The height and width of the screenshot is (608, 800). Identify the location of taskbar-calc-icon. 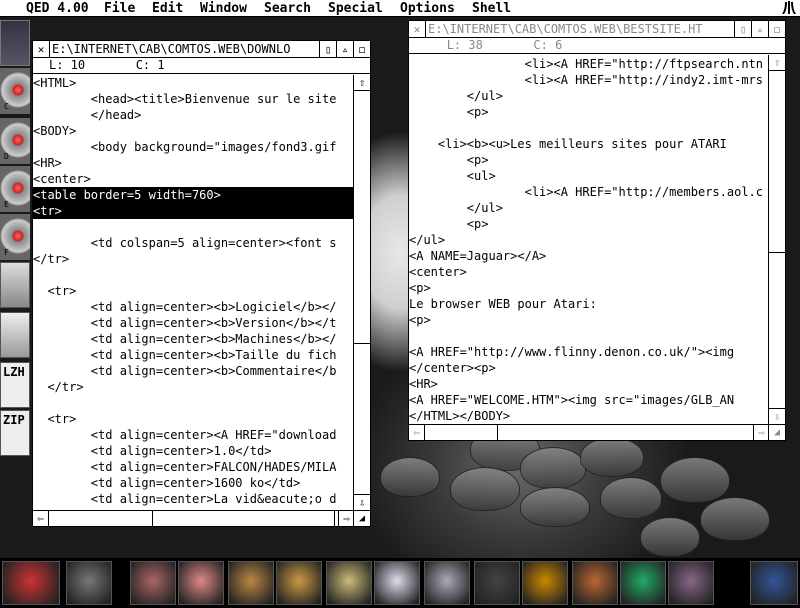
(447, 583).